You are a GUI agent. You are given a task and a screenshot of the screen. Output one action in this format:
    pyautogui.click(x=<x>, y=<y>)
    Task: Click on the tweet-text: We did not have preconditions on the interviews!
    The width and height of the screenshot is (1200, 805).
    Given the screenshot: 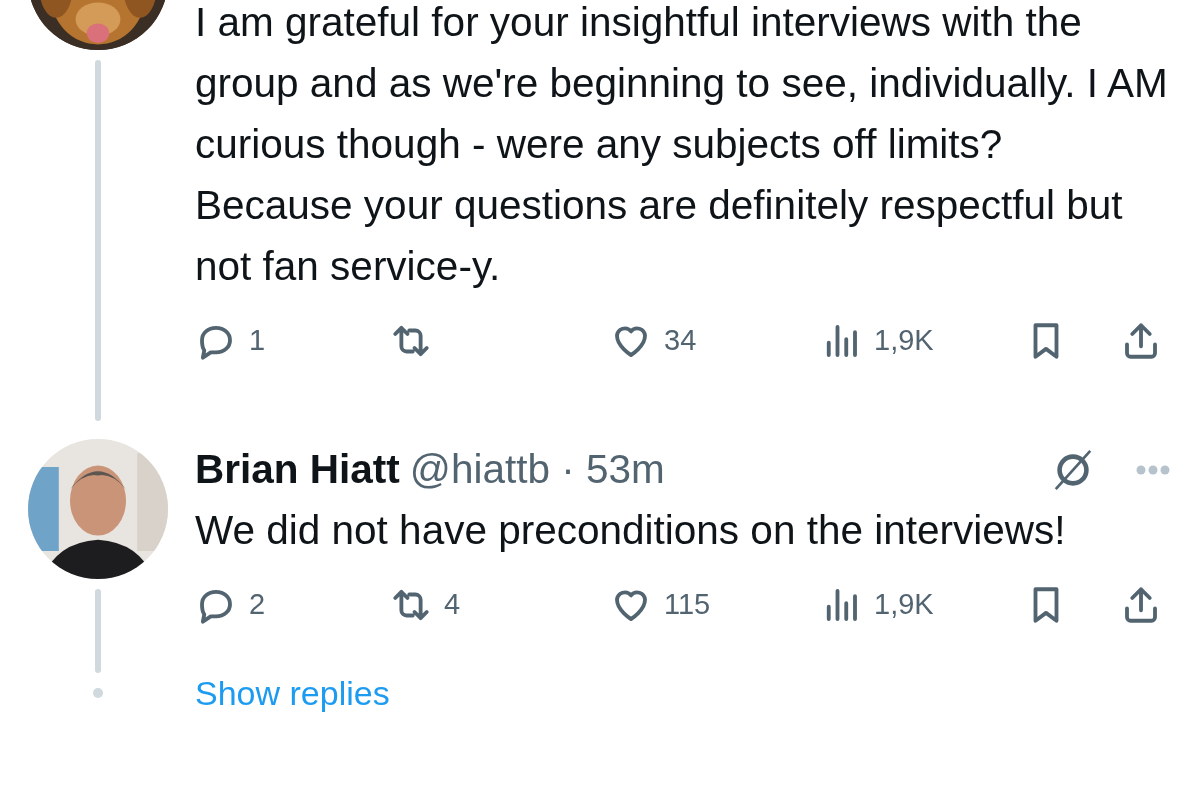 What is the action you would take?
    pyautogui.click(x=631, y=530)
    